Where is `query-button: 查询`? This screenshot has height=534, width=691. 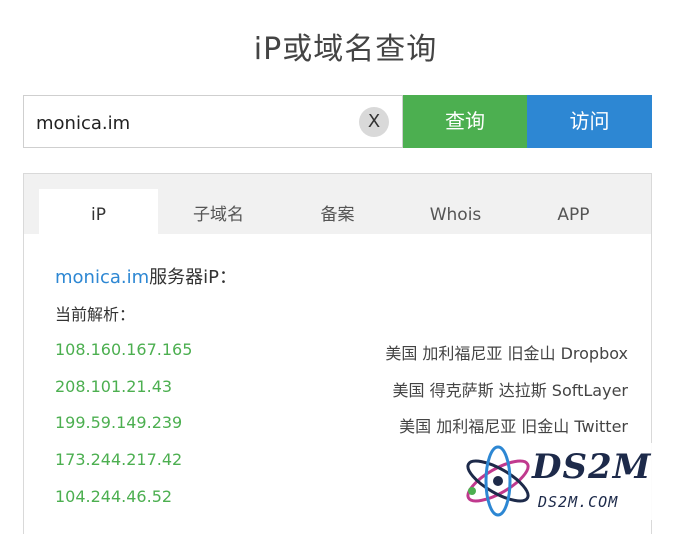
query-button: 查询 is located at coordinates (465, 121).